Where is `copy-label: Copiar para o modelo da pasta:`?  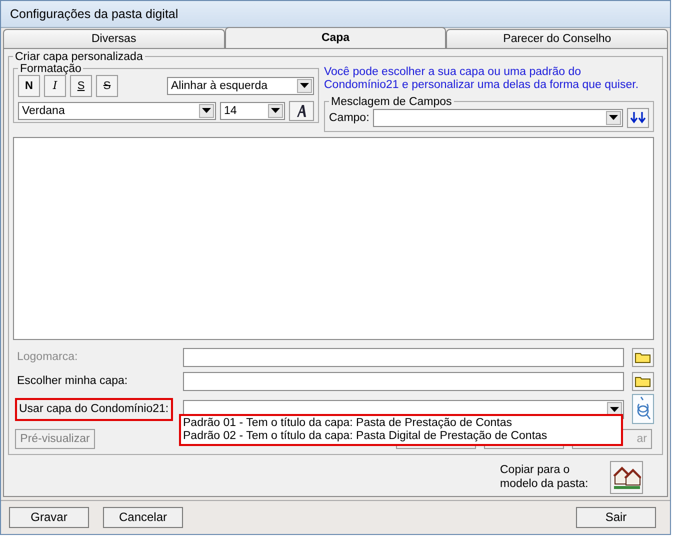 copy-label: Copiar para o modelo da pasta: is located at coordinates (545, 477).